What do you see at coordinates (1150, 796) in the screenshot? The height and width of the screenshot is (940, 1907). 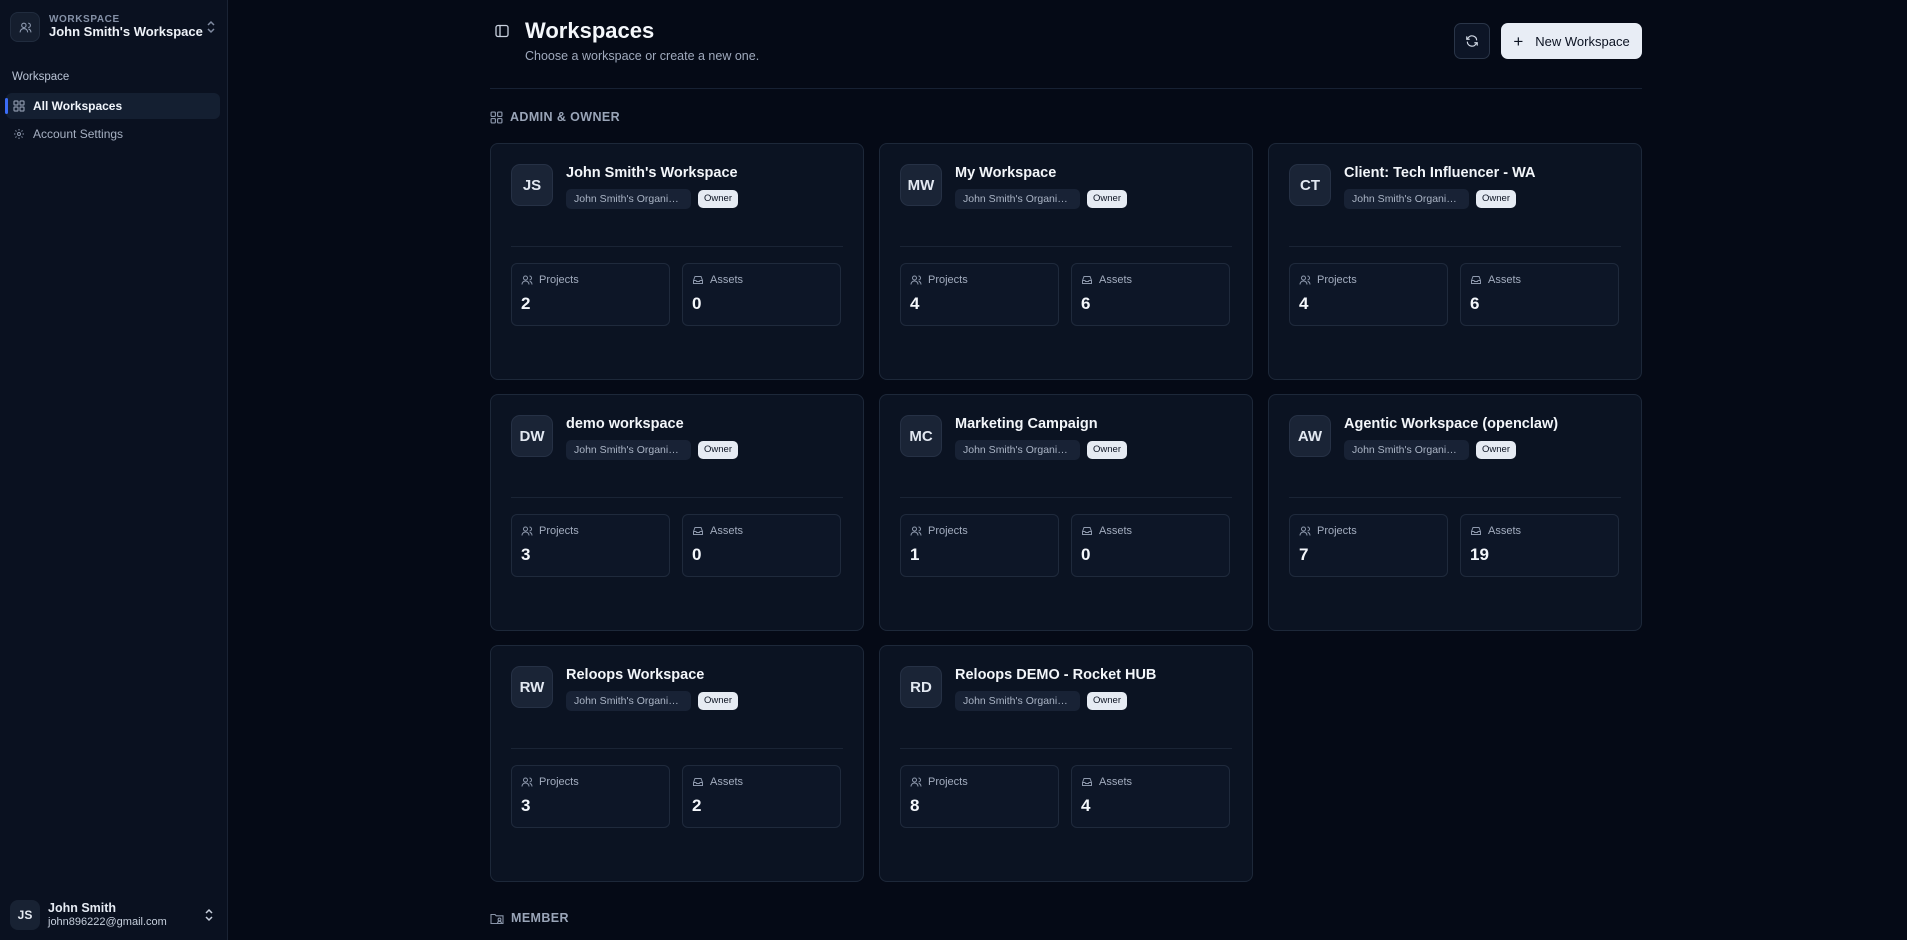 I see `assets-stat: Assets 4` at bounding box center [1150, 796].